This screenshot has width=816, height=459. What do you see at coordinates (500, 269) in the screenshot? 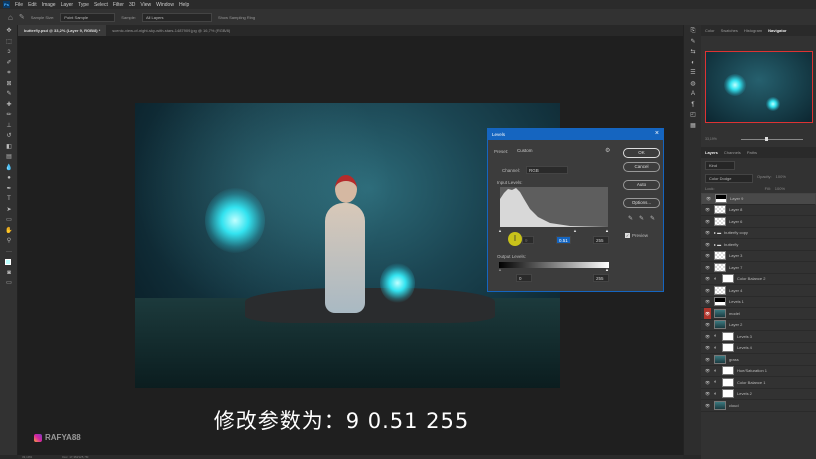
I see `black-output-slider: ▲` at bounding box center [500, 269].